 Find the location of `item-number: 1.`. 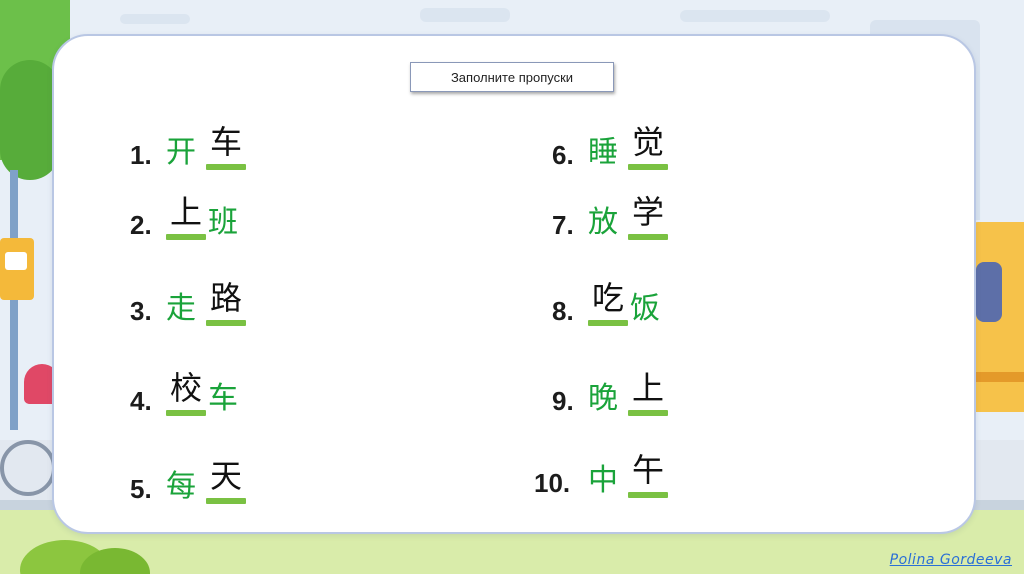

item-number: 1. is located at coordinates (141, 155).